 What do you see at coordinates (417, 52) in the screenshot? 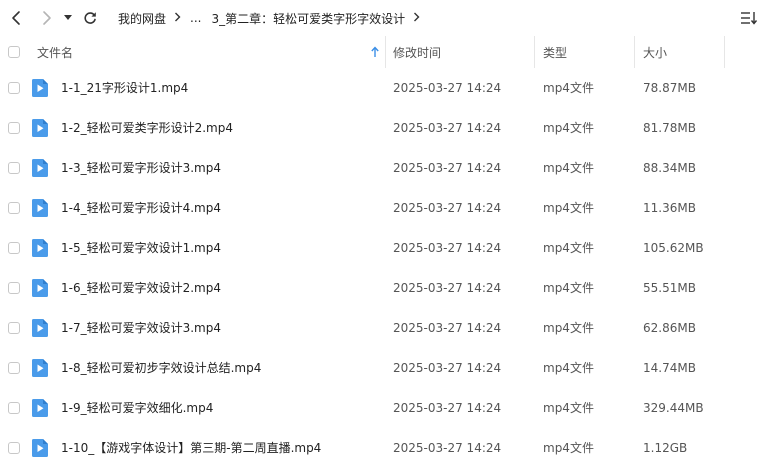
I see `column-modified-label: 修改时间` at bounding box center [417, 52].